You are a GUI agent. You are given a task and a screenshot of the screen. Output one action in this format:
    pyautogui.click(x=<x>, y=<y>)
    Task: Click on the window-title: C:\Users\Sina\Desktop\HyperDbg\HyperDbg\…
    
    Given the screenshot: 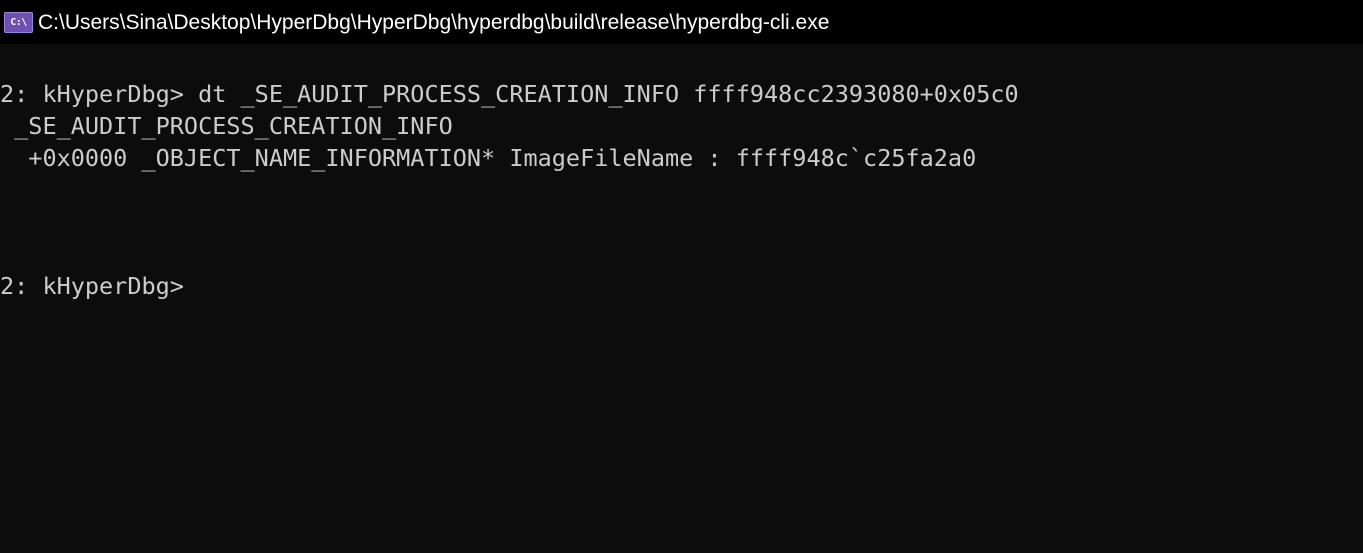 What is the action you would take?
    pyautogui.click(x=434, y=22)
    